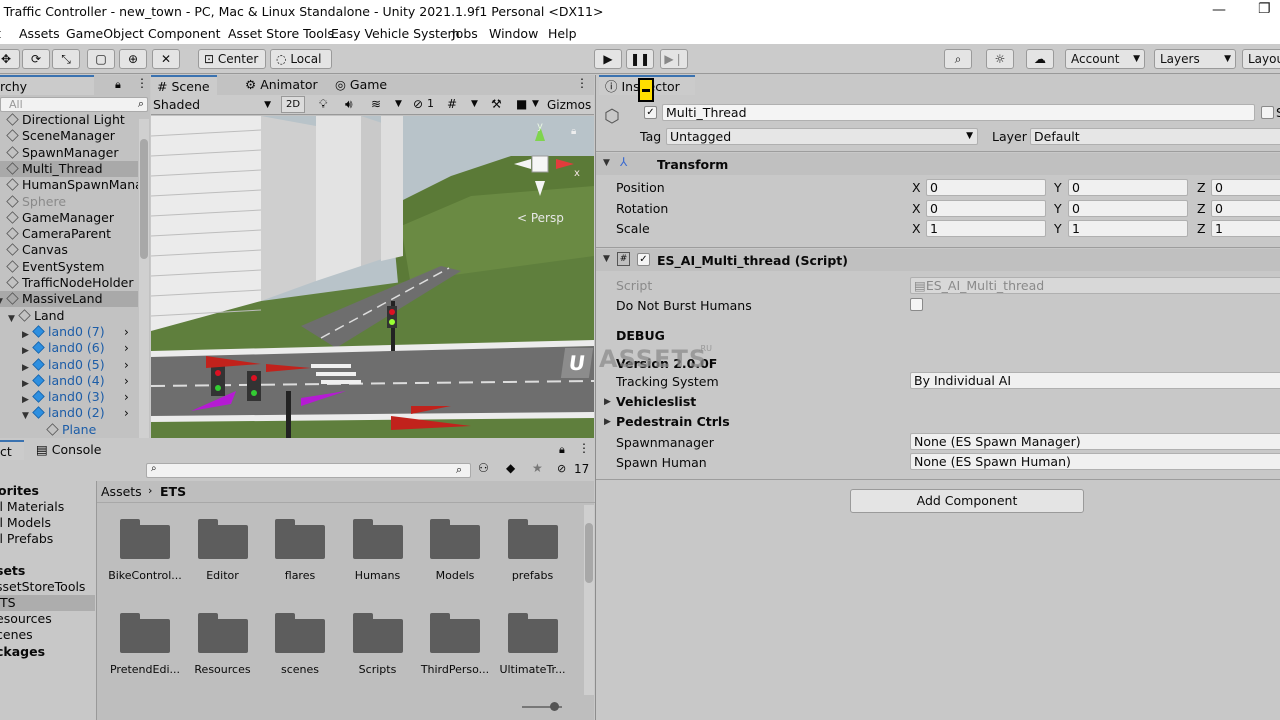 The width and height of the screenshot is (1280, 720). I want to click on hierarchy-item: ▶ land0 (5) ›, so click(69, 365).